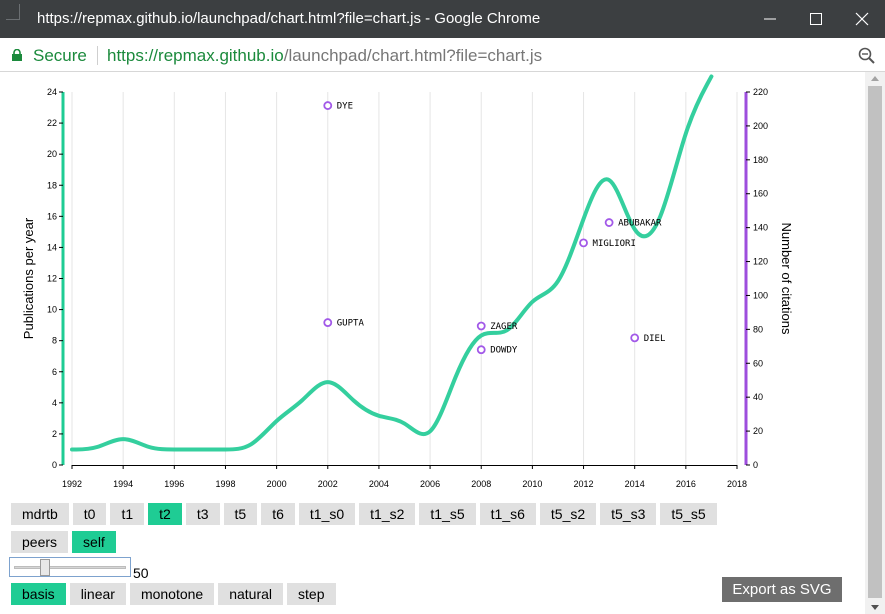 The height and width of the screenshot is (614, 885). I want to click on citation-point-label: MIGLIORI, so click(614, 244).